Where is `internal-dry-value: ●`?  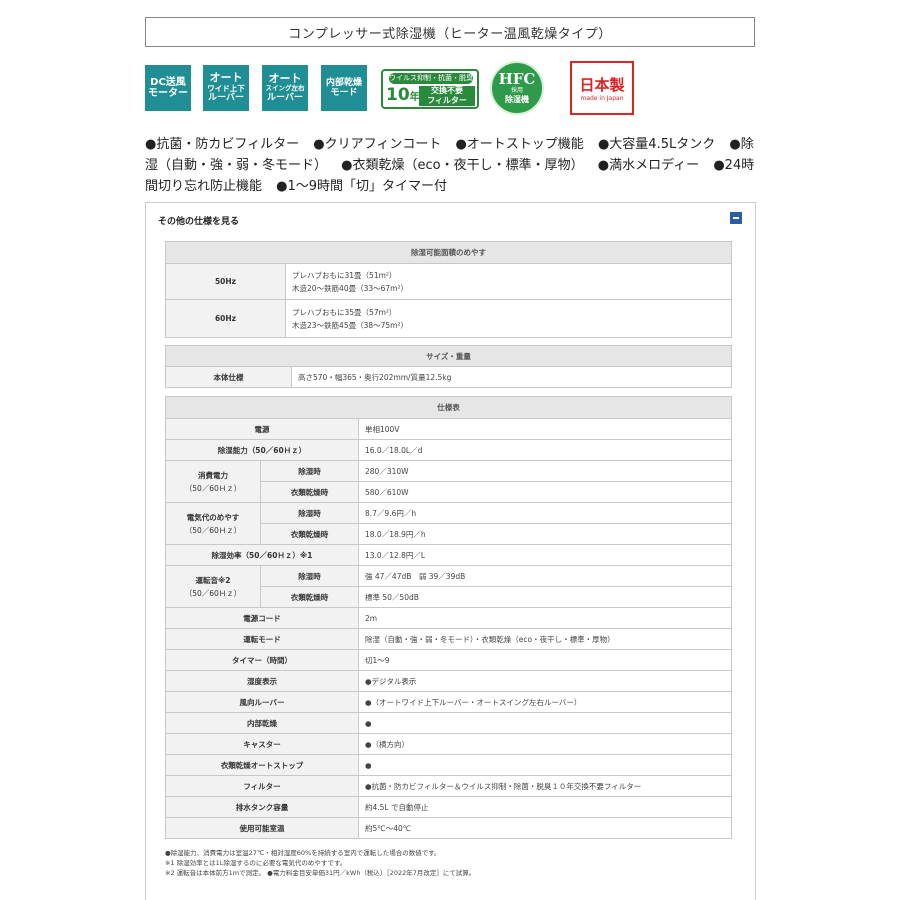
internal-dry-value: ● is located at coordinates (545, 723).